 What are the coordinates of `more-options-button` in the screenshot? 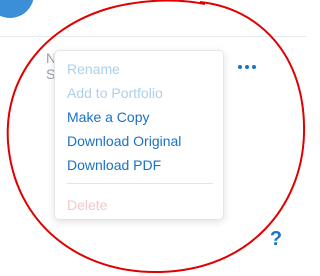 It's located at (247, 67).